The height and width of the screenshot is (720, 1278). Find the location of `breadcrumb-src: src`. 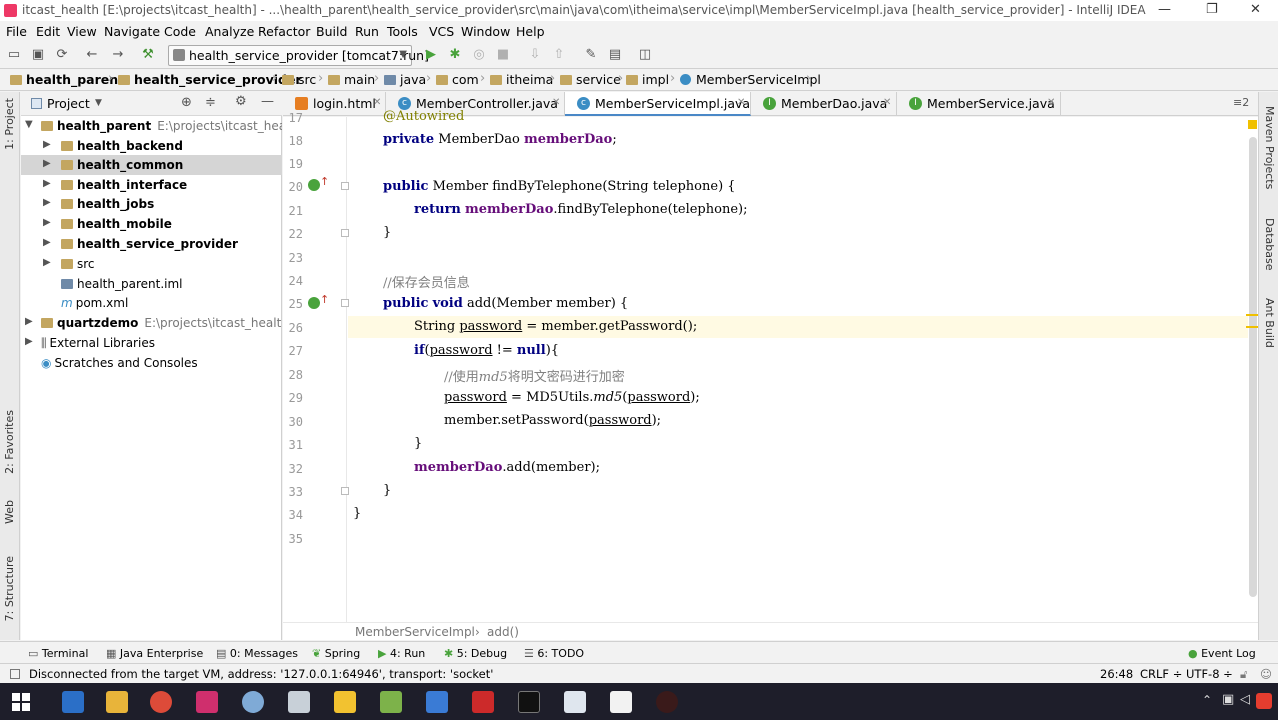

breadcrumb-src: src is located at coordinates (299, 79).